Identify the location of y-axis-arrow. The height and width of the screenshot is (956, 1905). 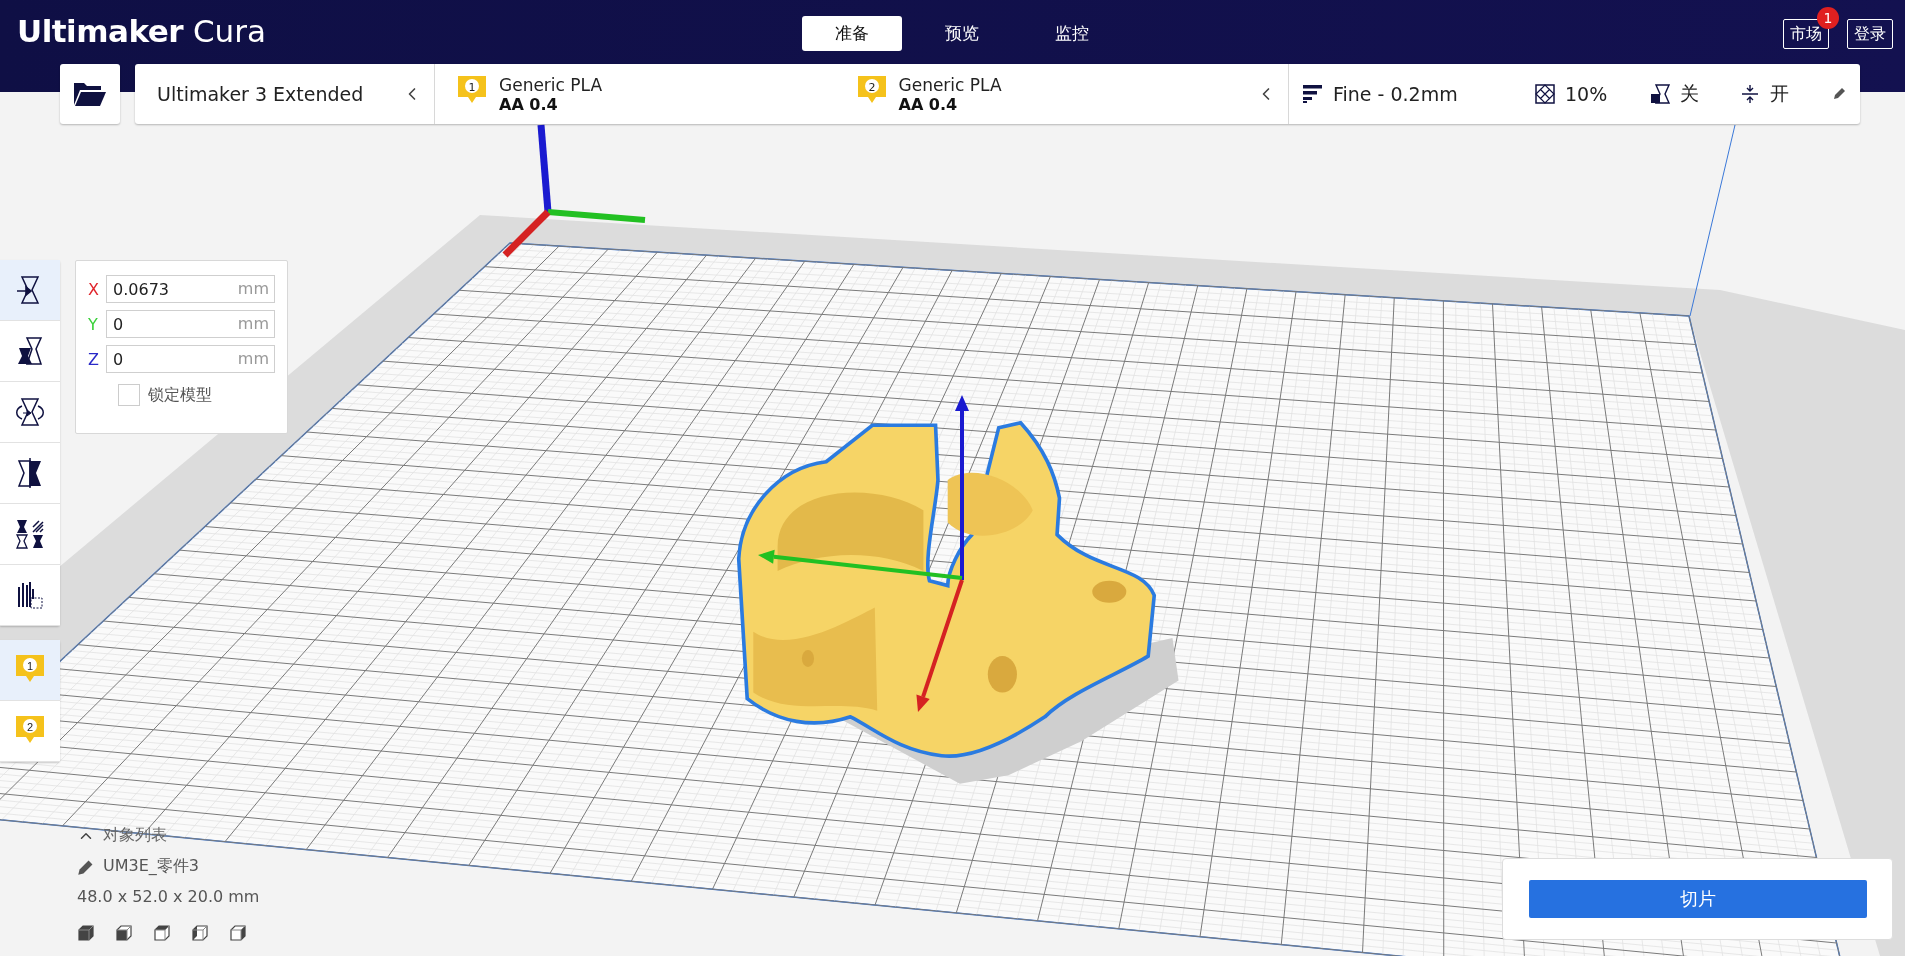
(860, 564).